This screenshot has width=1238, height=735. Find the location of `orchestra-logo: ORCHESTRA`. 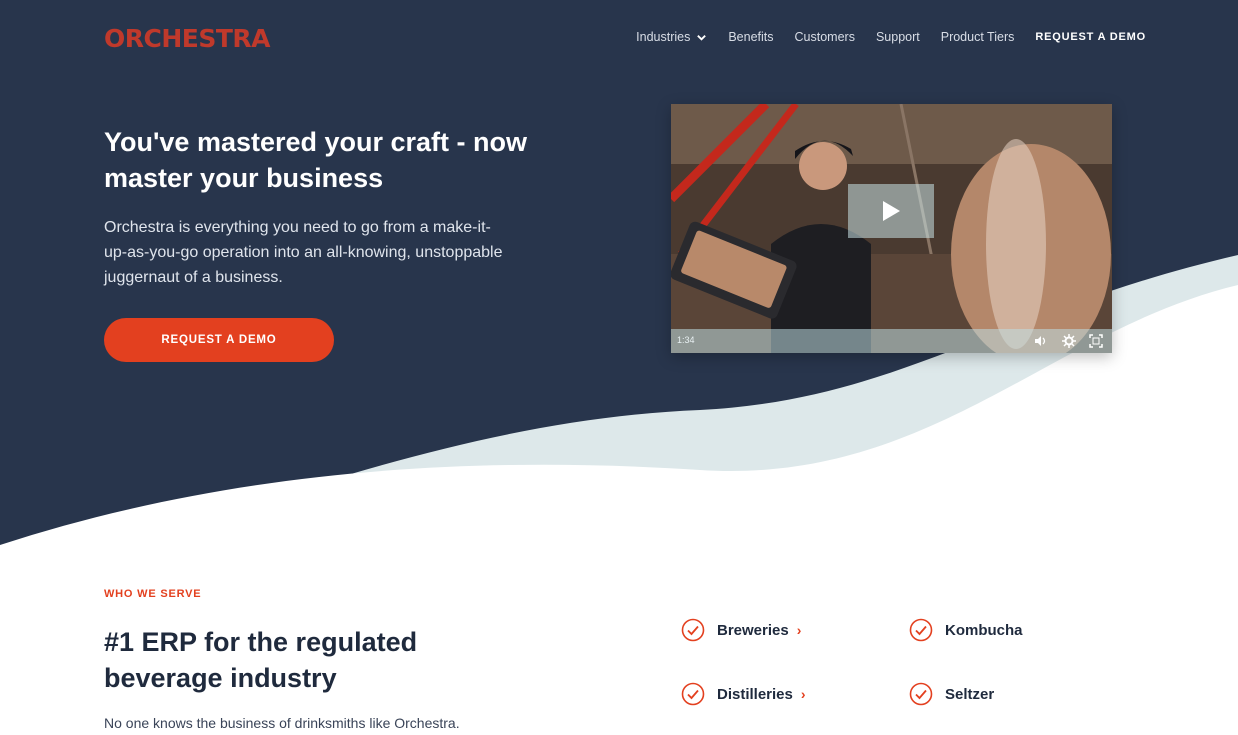

orchestra-logo: ORCHESTRA is located at coordinates (187, 38).